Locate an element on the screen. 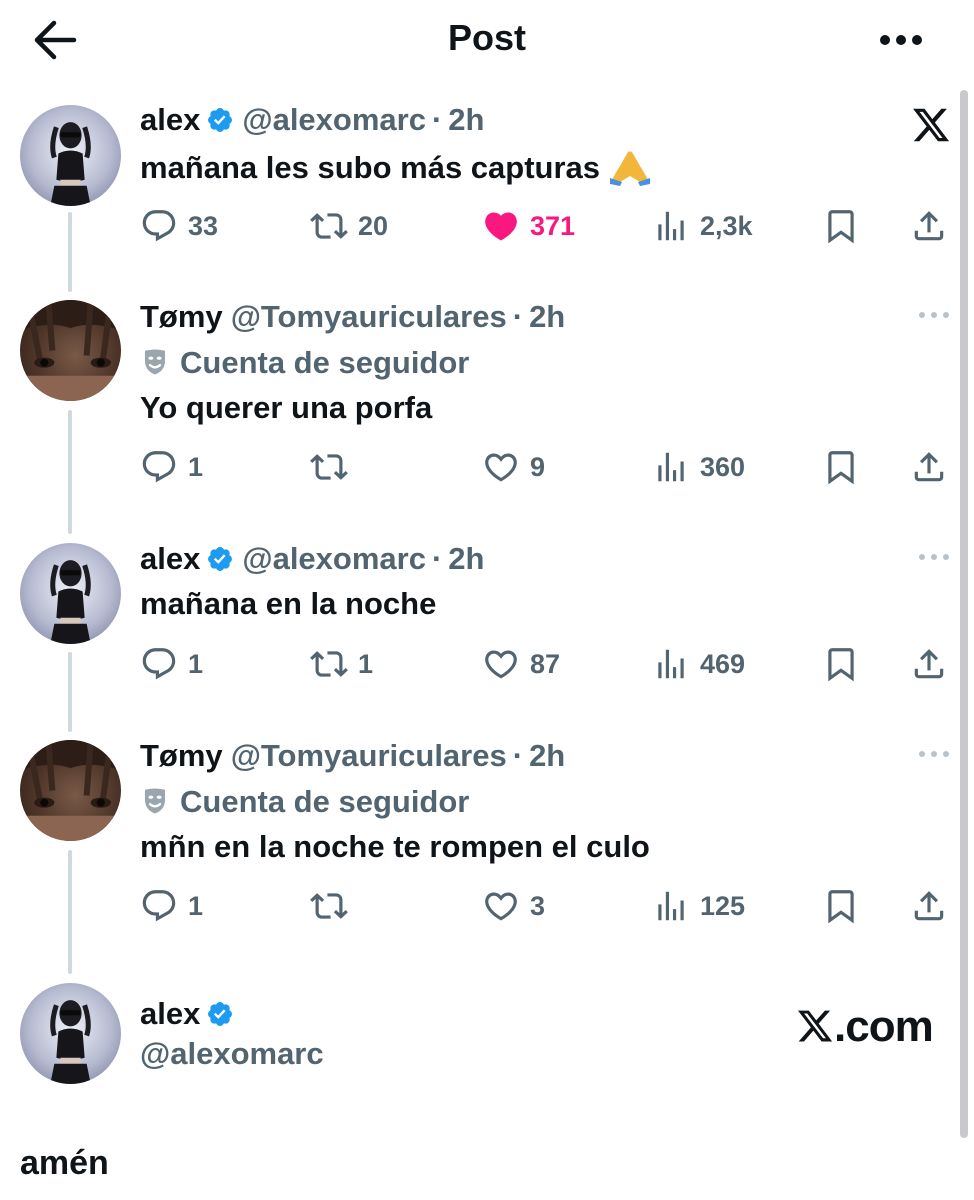 The width and height of the screenshot is (974, 1200). like-count: 9 is located at coordinates (538, 466).